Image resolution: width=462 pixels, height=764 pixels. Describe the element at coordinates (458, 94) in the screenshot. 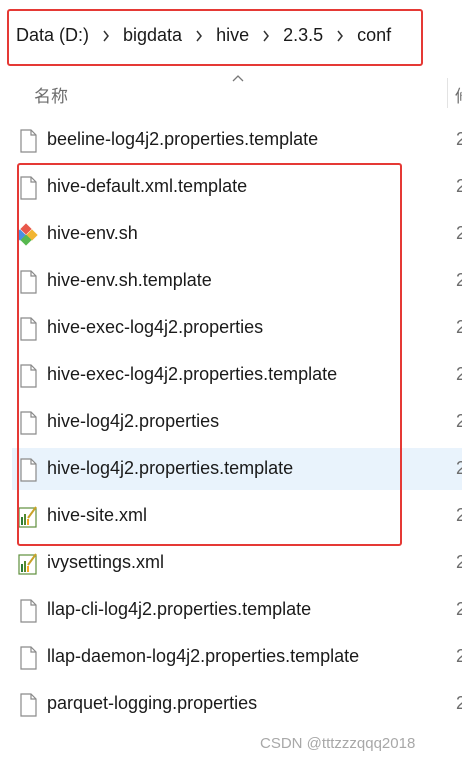

I see `column-header-date: 修` at that location.